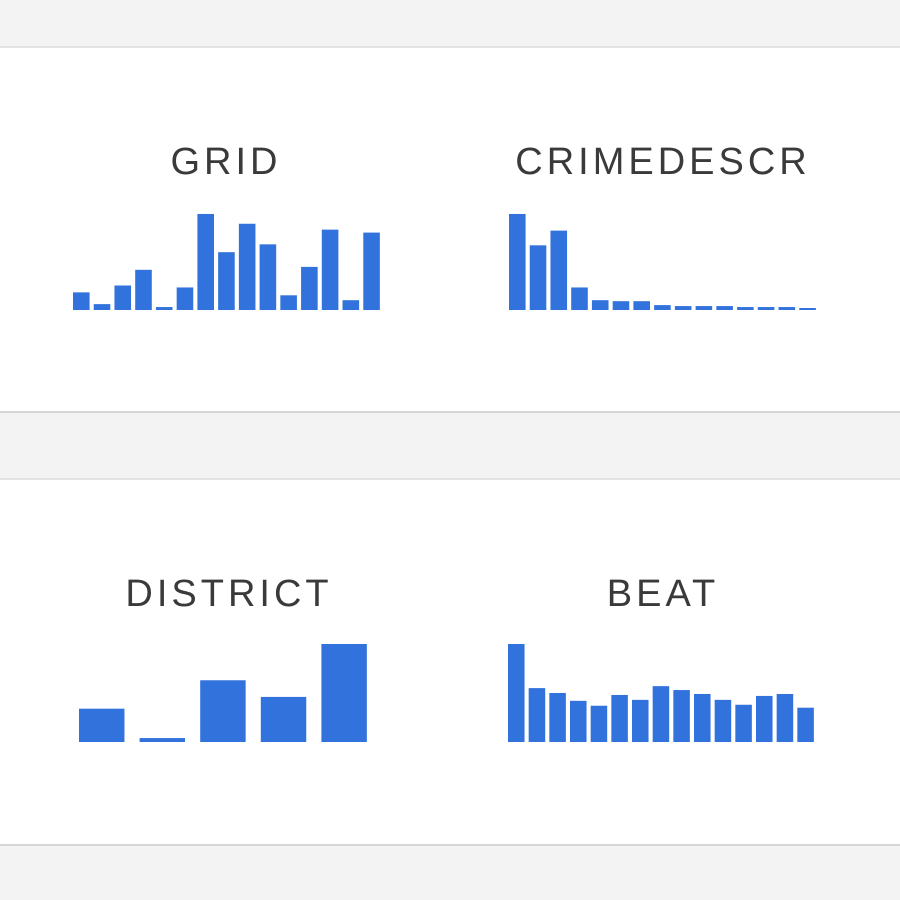 This screenshot has width=900, height=900. I want to click on histogram-grid, so click(226, 261).